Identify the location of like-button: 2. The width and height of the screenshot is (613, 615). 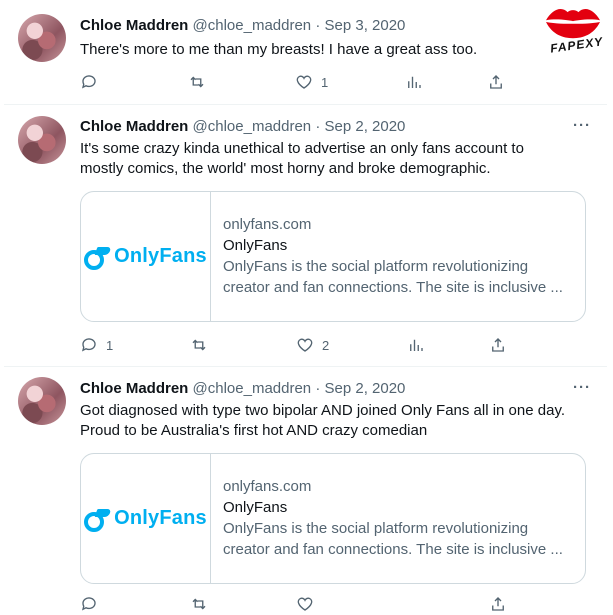
(312, 345).